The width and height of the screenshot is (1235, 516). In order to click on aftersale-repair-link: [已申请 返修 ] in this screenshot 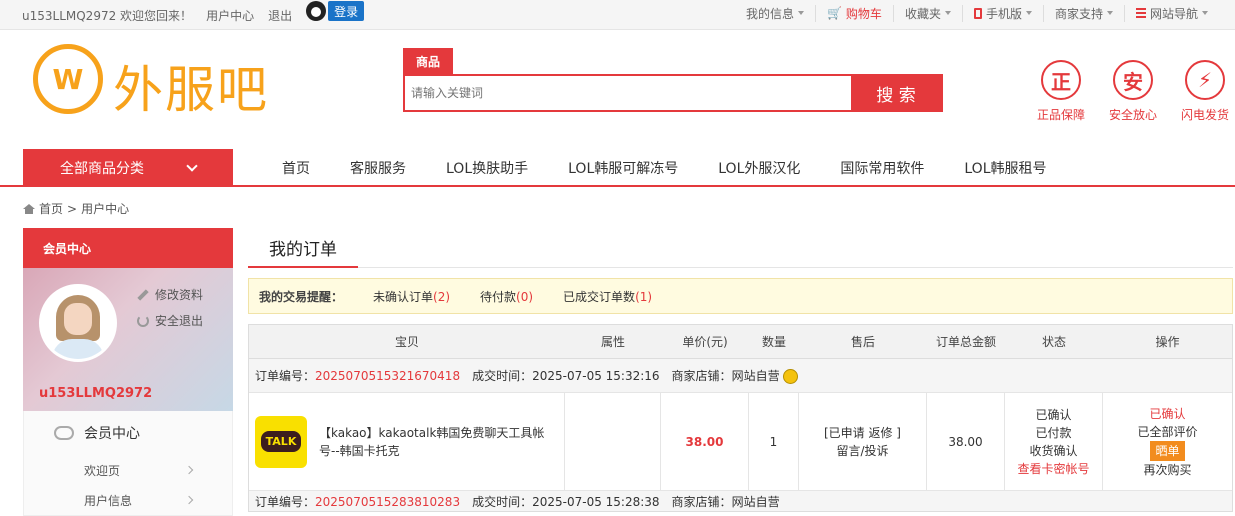, I will do `click(862, 433)`.